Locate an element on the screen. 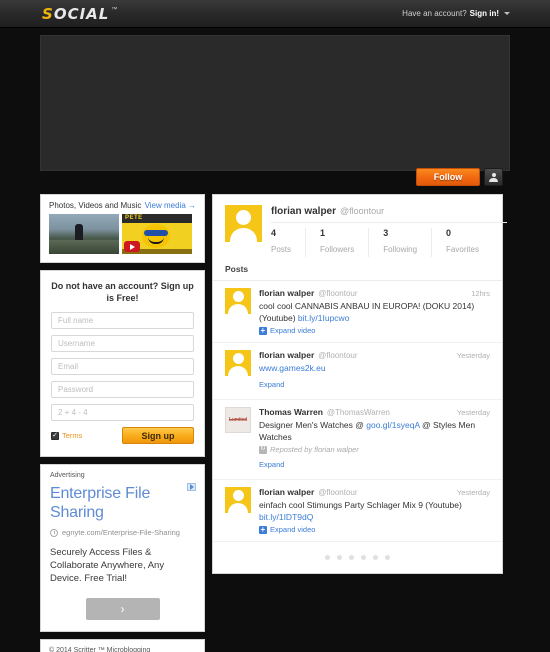 The width and height of the screenshot is (550, 652). clock-icon is located at coordinates (54, 532).